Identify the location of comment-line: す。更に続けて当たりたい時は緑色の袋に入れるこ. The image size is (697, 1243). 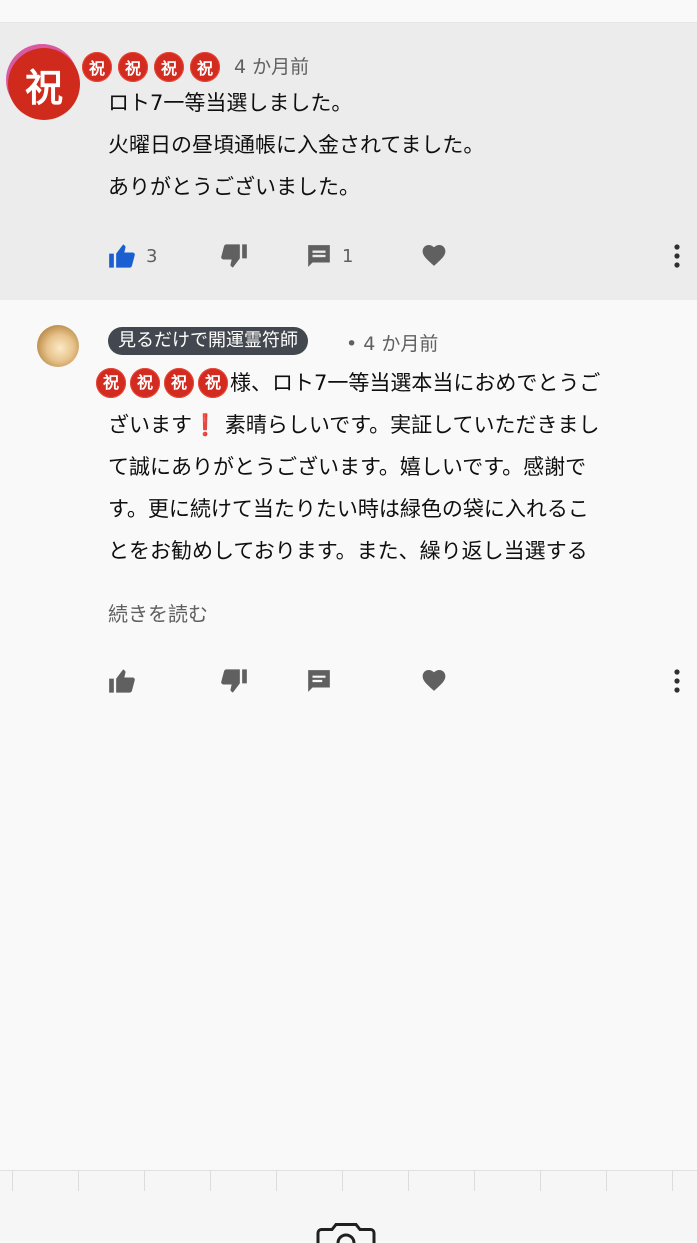
(348, 509).